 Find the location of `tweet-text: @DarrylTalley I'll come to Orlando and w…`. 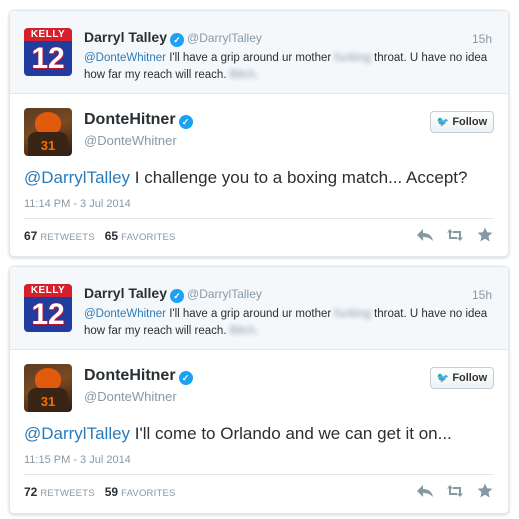

tweet-text: @DarrylTalley I'll come to Orlando and w… is located at coordinates (238, 434).